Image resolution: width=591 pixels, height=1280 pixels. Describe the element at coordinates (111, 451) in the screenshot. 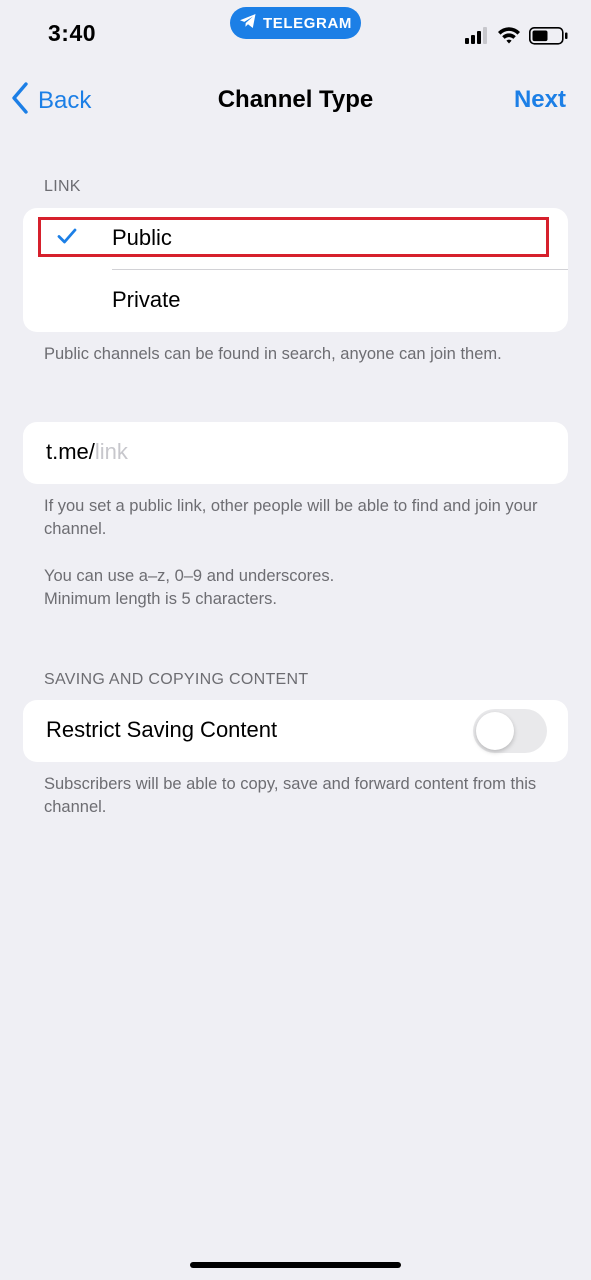

I see `link-placeholder: link` at that location.